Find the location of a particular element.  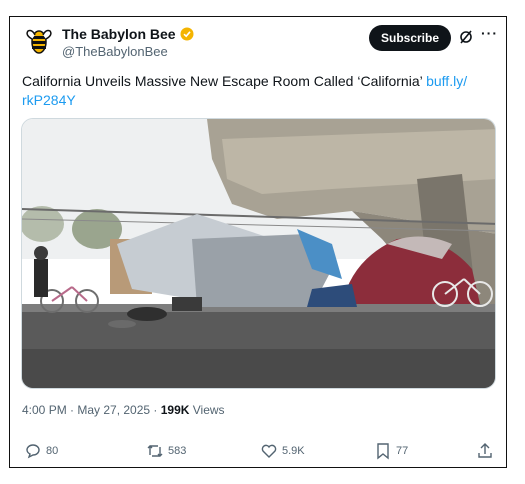

post-timestamp: 4:00 PM · May 27, 2025 · is located at coordinates (91, 410).